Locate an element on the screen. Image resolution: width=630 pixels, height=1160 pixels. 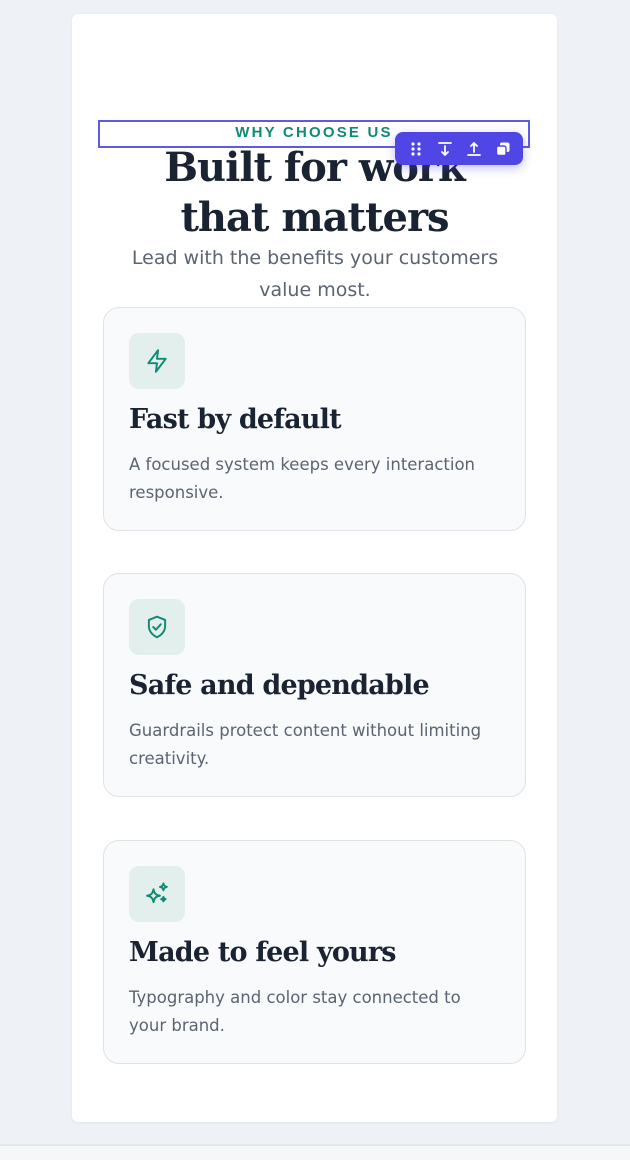
section-title-line2: that matters is located at coordinates (314, 217).